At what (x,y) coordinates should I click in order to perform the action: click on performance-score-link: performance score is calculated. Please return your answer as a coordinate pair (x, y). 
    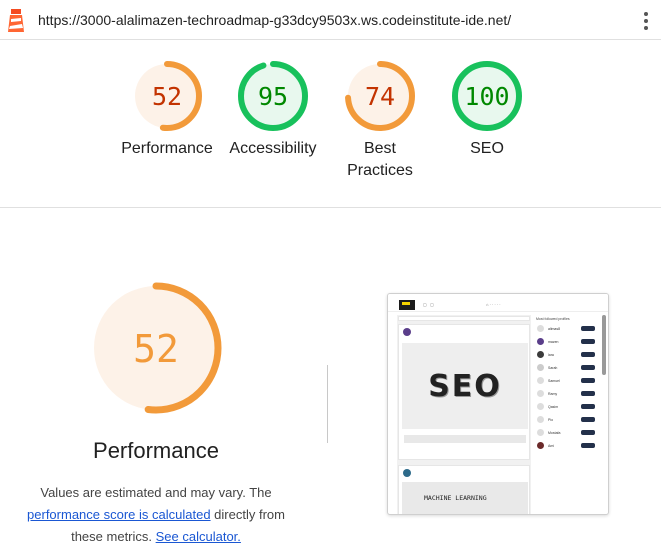
    Looking at the image, I should click on (119, 514).